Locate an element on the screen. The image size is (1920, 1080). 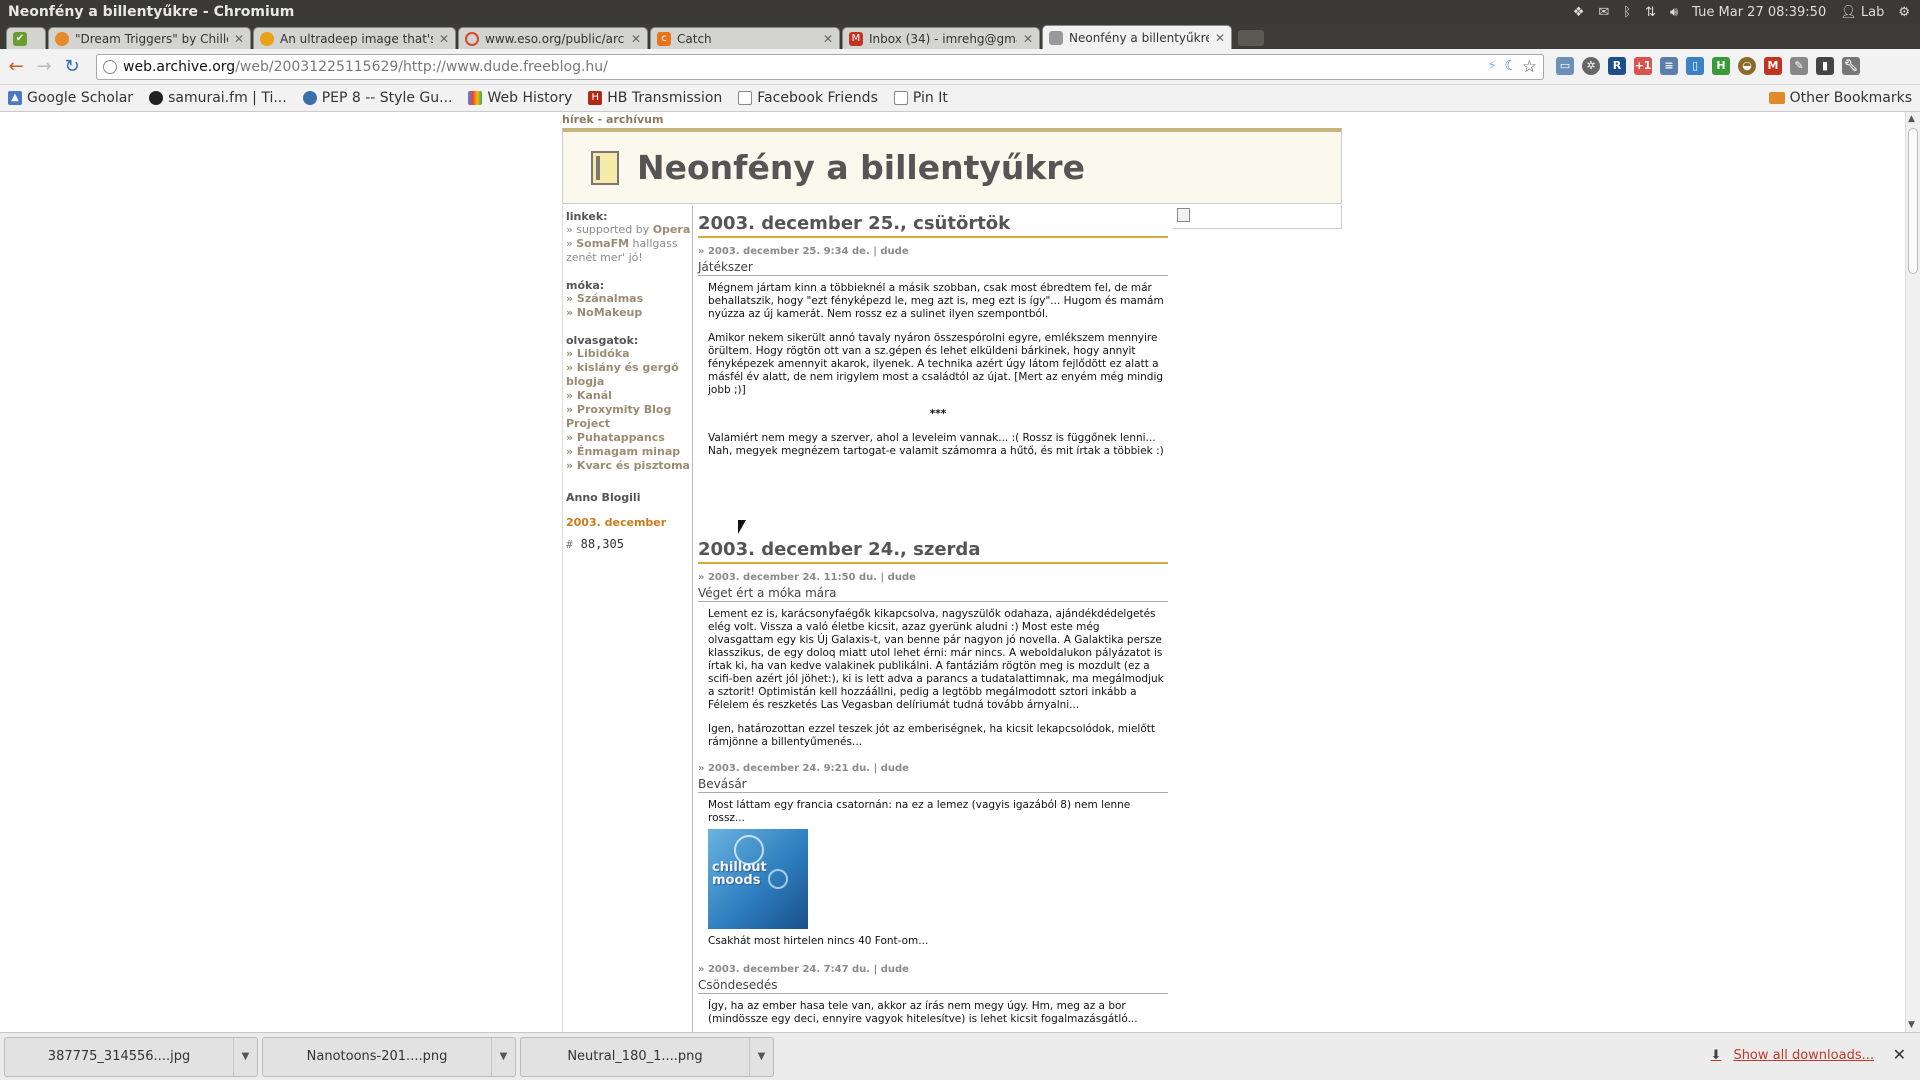
tab-pinned: ✔ is located at coordinates (26, 38).